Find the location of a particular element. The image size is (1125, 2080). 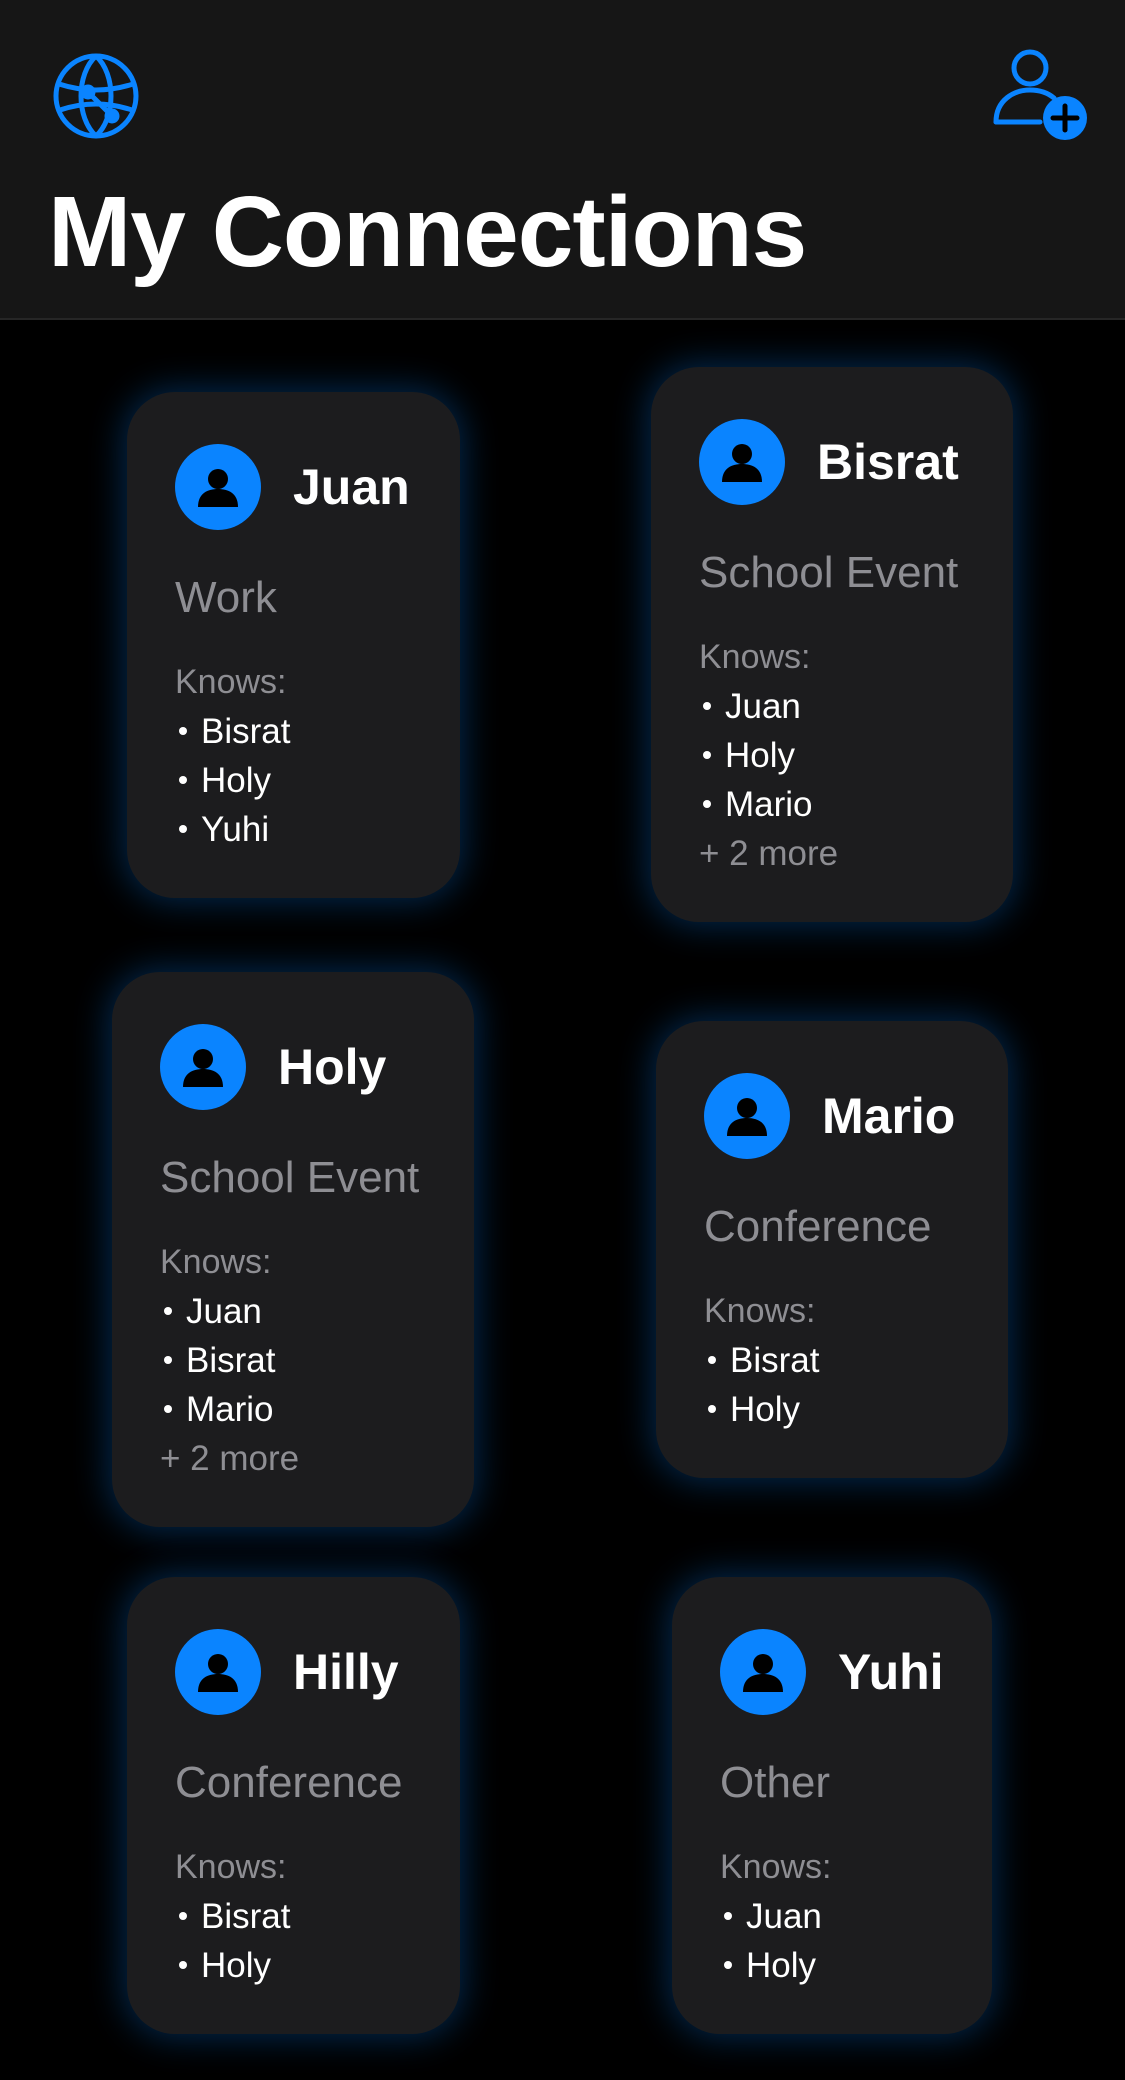

person-add-icon is located at coordinates (1040, 94).